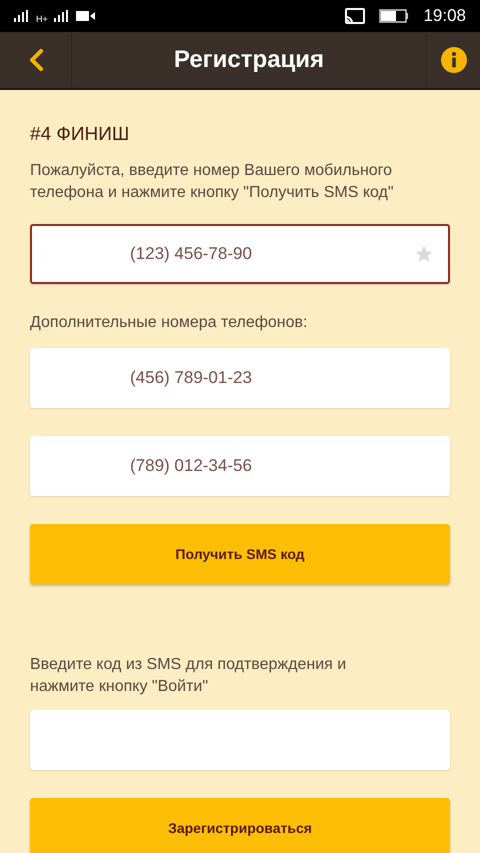 This screenshot has width=480, height=853. I want to click on get-sms-code-button: Получить SMS код, so click(240, 554).